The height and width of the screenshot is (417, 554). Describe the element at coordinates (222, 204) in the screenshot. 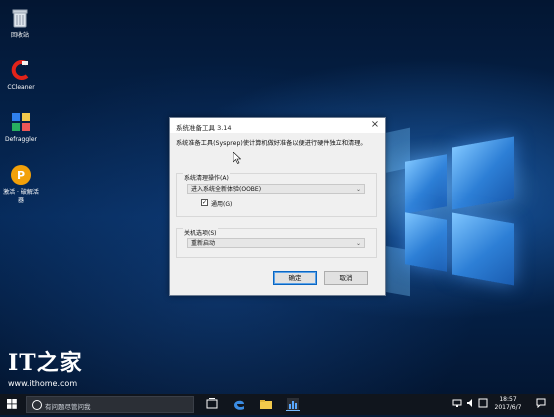

I see `generalize-label: 通用(G)` at that location.